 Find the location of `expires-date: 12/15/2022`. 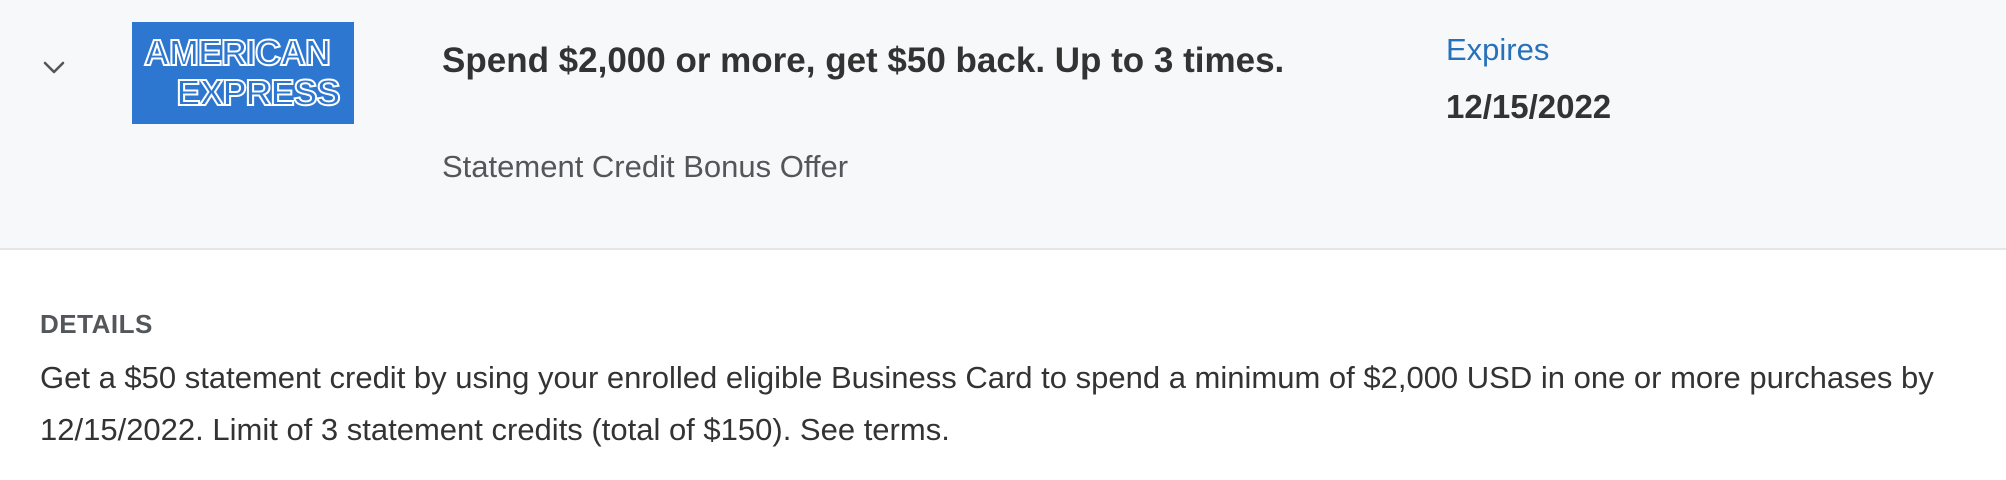

expires-date: 12/15/2022 is located at coordinates (1529, 106).